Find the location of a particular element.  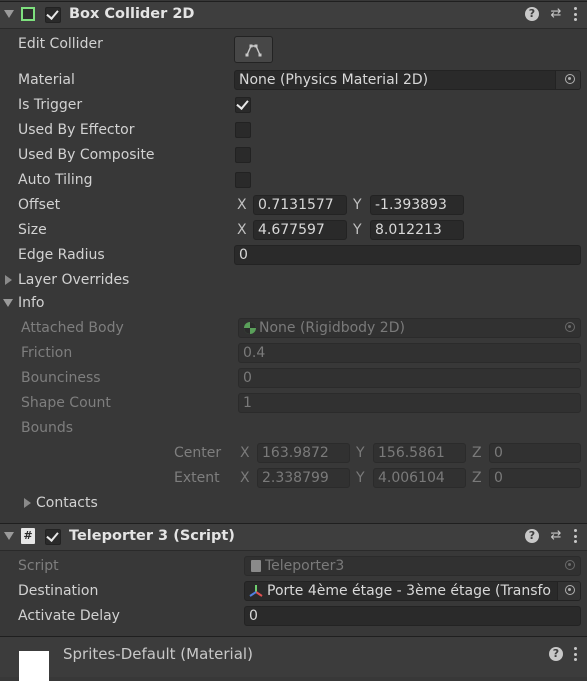

size-y-label: Y is located at coordinates (357, 230).